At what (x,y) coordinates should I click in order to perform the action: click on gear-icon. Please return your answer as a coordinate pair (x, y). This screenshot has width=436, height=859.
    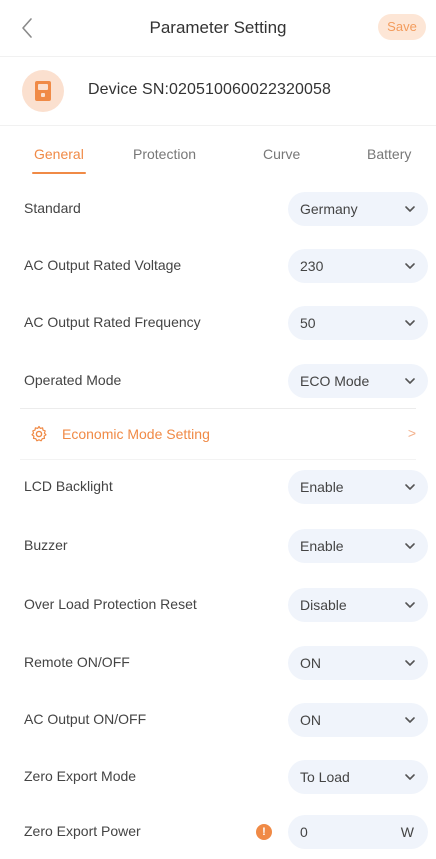
    Looking at the image, I should click on (39, 433).